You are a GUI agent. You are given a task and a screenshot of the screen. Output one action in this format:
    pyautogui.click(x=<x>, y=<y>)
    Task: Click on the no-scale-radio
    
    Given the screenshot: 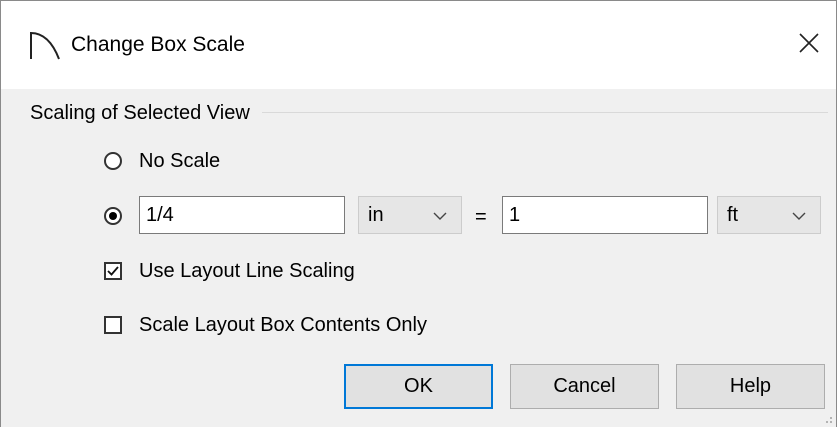 What is the action you would take?
    pyautogui.click(x=113, y=161)
    